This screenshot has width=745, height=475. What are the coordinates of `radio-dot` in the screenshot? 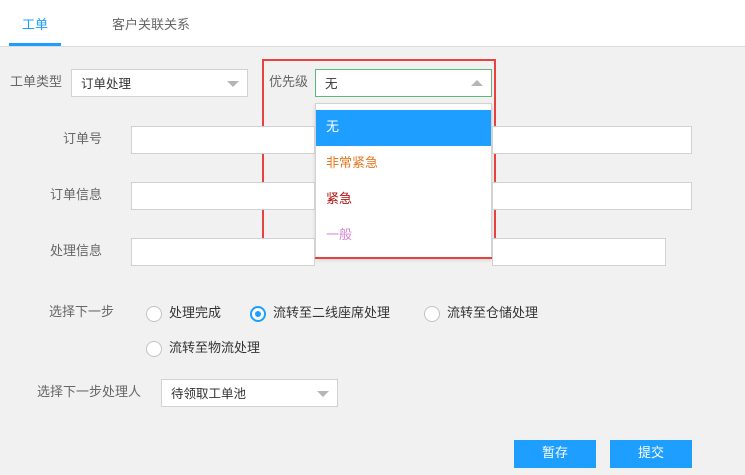 It's located at (258, 314).